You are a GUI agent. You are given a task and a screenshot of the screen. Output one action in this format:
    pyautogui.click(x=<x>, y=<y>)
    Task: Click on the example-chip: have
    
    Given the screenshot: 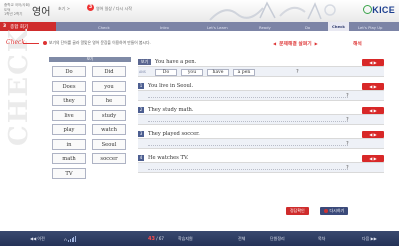 What is the action you would take?
    pyautogui.click(x=218, y=72)
    